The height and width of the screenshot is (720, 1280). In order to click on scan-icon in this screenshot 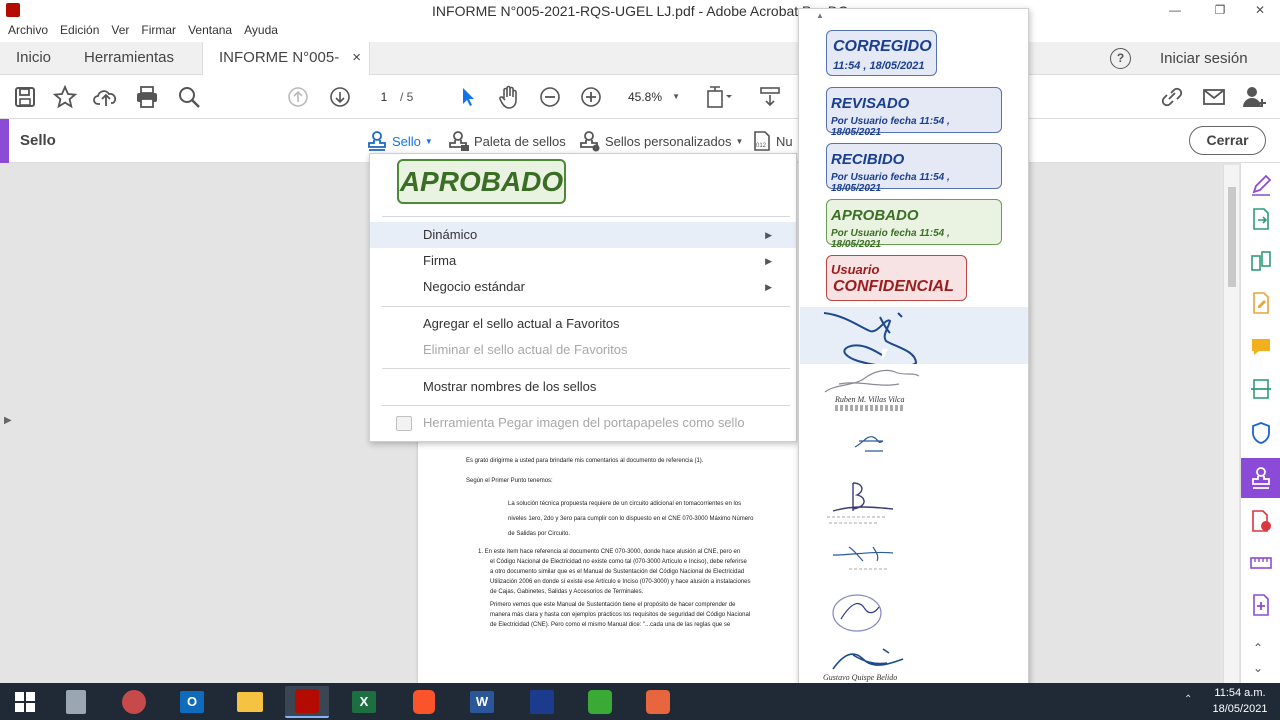, I will do `click(1261, 389)`.